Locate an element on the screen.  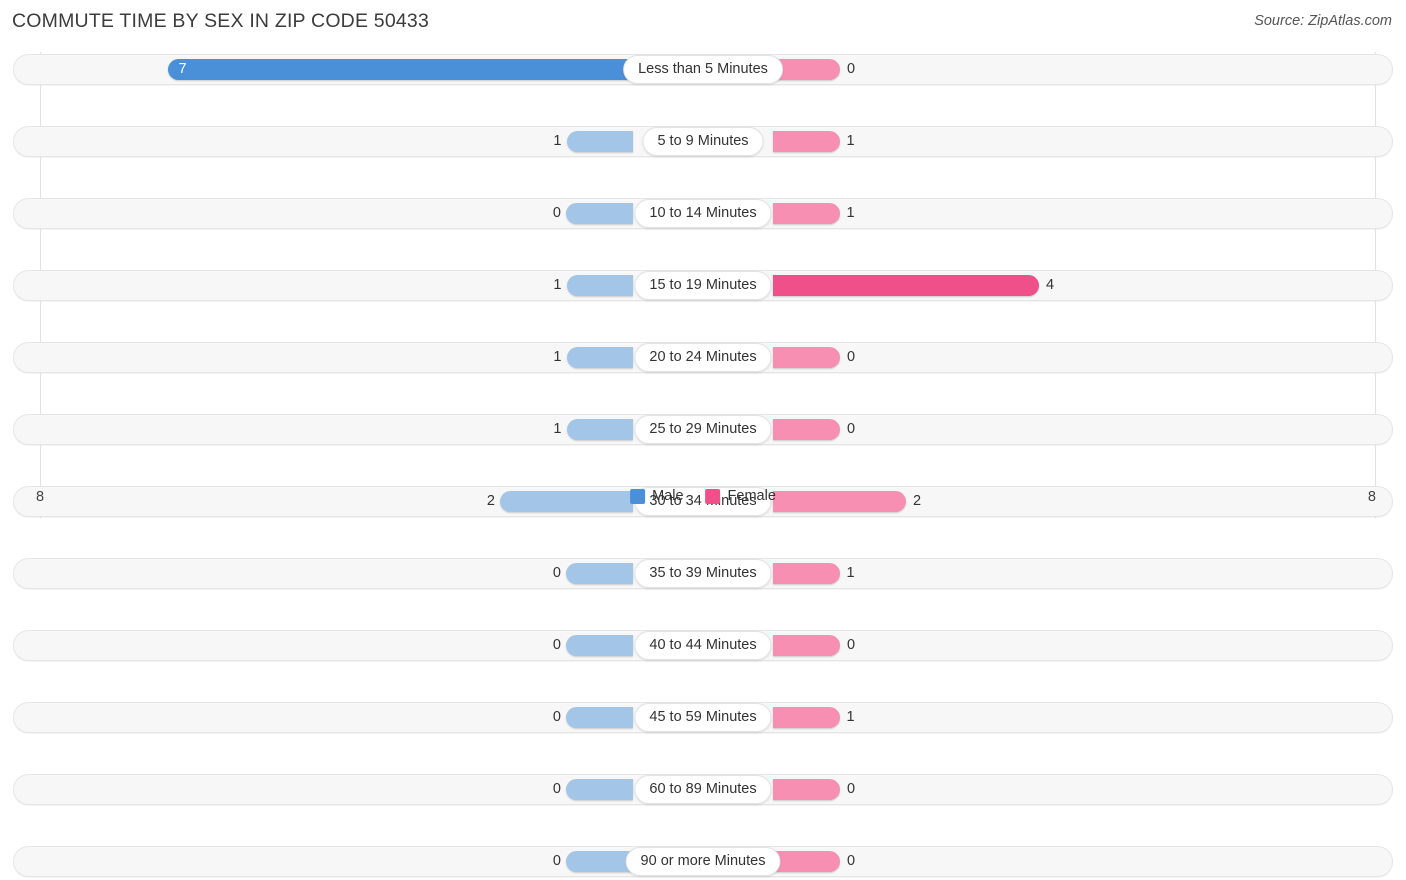
category-label: 20 to 24 Minutes is located at coordinates (703, 357).